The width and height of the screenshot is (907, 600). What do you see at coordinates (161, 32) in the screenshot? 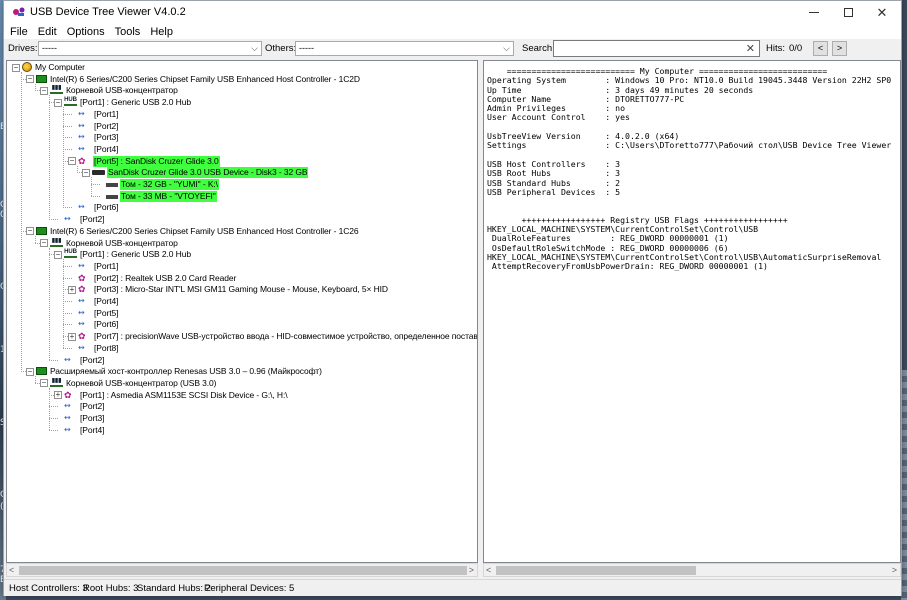
I see `menu-help: Help` at bounding box center [161, 32].